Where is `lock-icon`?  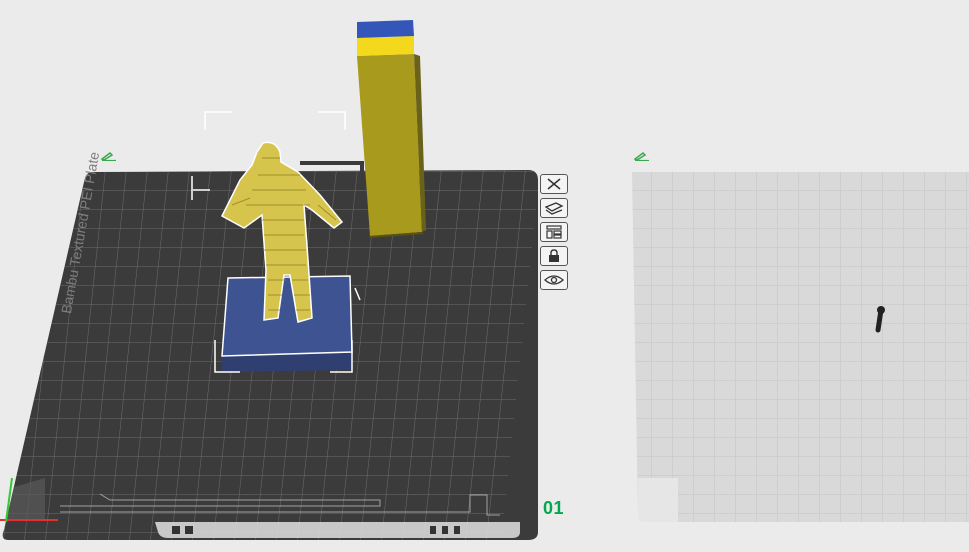 lock-icon is located at coordinates (554, 255).